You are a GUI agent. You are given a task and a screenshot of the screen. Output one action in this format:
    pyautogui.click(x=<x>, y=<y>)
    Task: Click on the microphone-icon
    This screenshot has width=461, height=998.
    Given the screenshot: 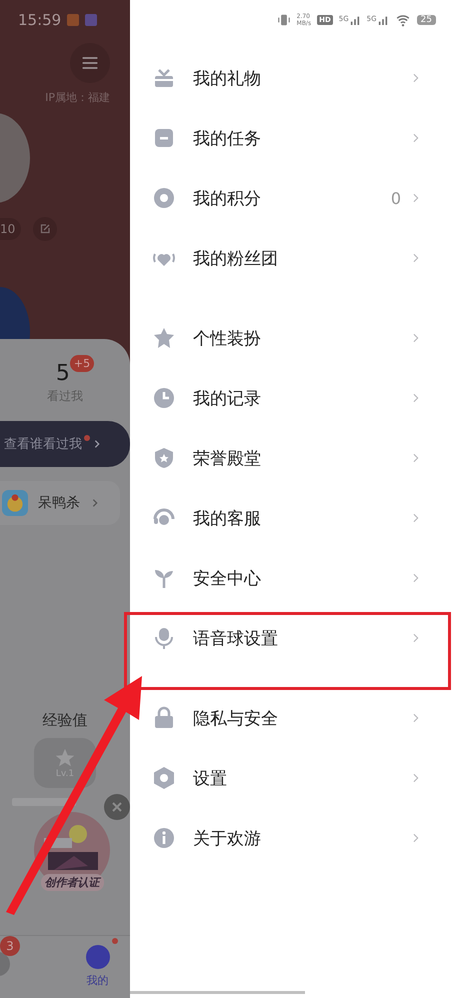 What is the action you would take?
    pyautogui.click(x=164, y=638)
    